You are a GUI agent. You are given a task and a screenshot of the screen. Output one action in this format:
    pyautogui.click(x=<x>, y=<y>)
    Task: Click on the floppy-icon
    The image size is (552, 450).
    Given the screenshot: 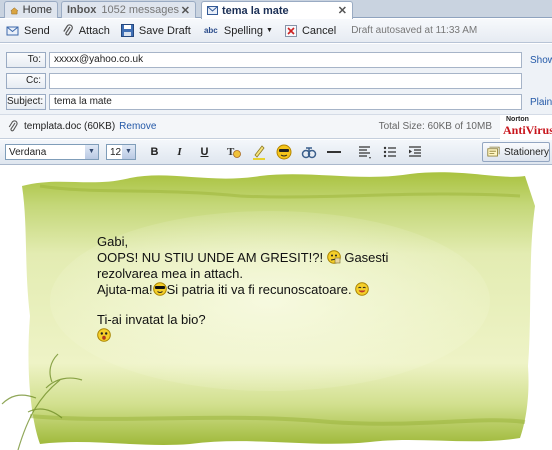 What is the action you would take?
    pyautogui.click(x=128, y=31)
    